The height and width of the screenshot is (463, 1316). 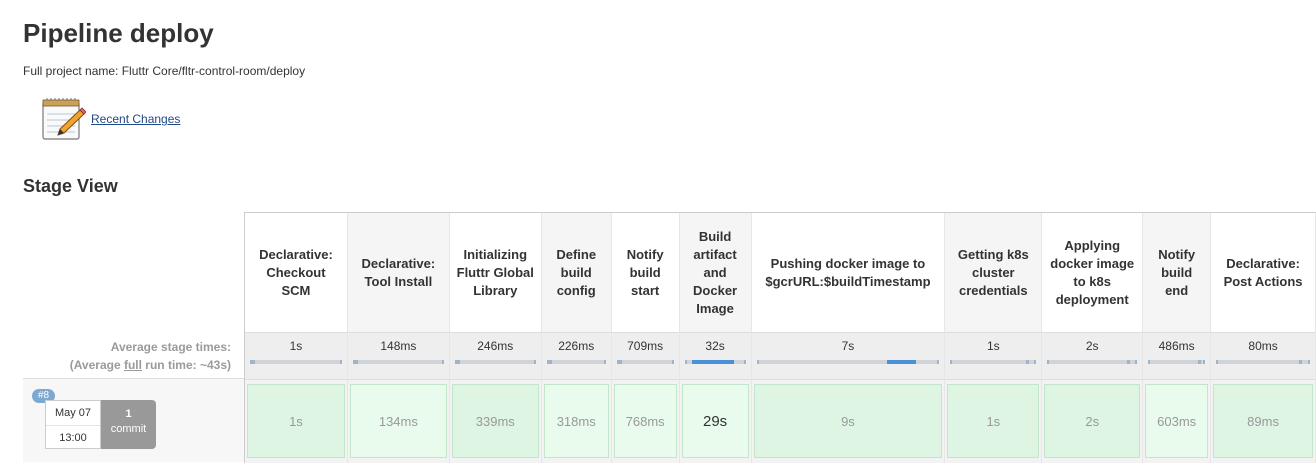 What do you see at coordinates (576, 355) in the screenshot?
I see `stage-average-cell: 226ms` at bounding box center [576, 355].